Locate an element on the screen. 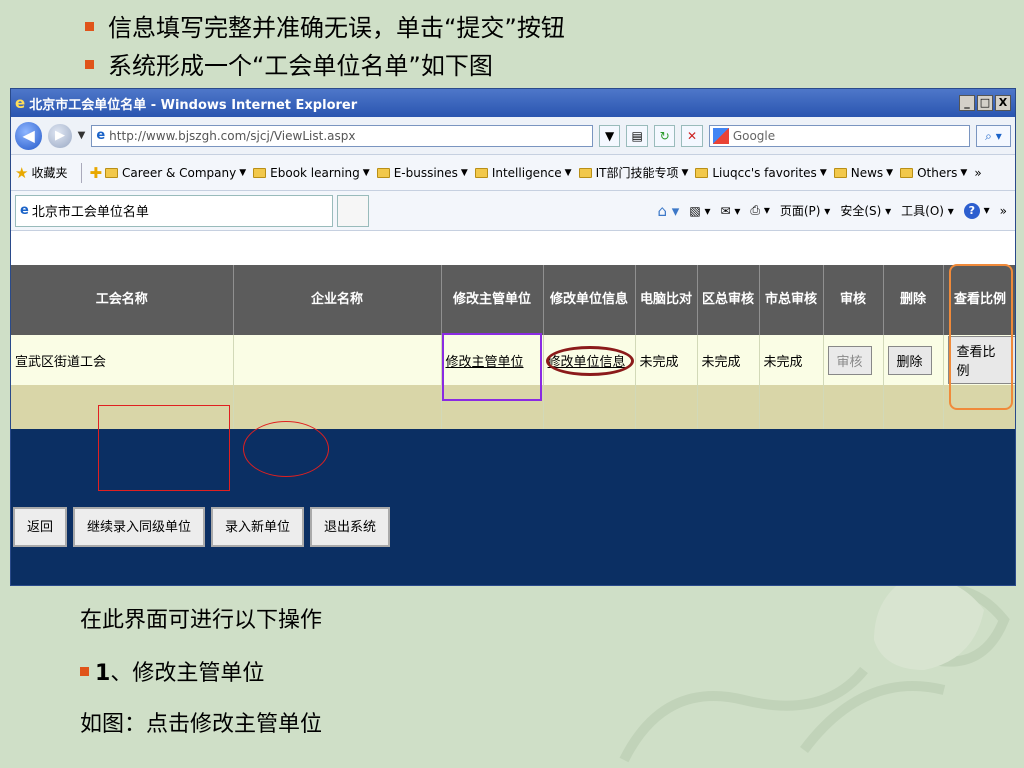  col-district-review: 区总审核 is located at coordinates (728, 300).